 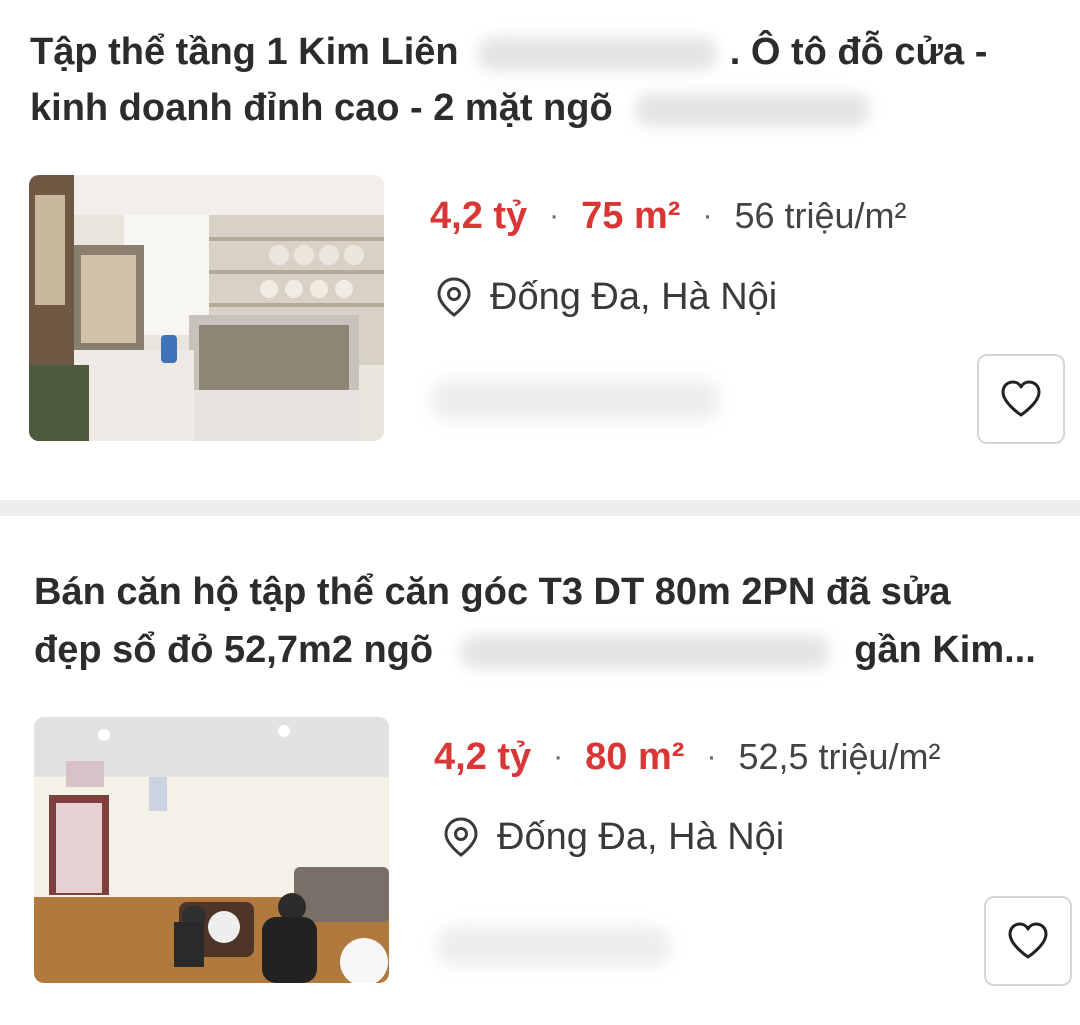 What do you see at coordinates (244, 52) in the screenshot?
I see `title-text: Tập thể tầng 1 Kim Liên` at bounding box center [244, 52].